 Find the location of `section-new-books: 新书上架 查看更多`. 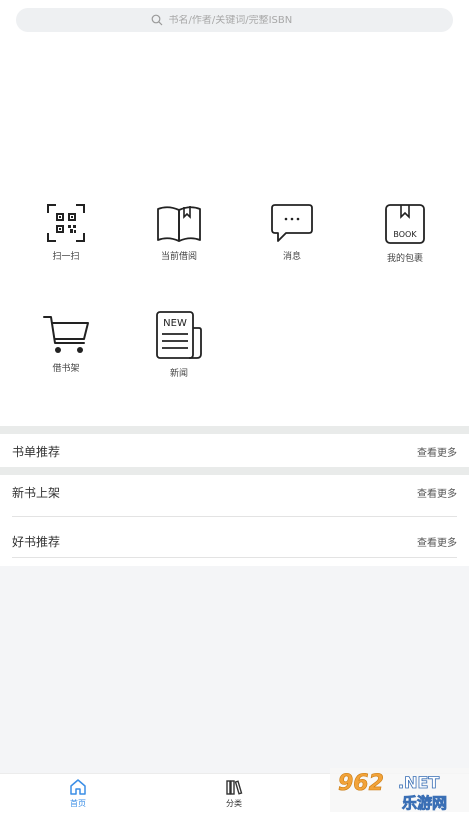

section-new-books: 新书上架 查看更多 is located at coordinates (234, 492).